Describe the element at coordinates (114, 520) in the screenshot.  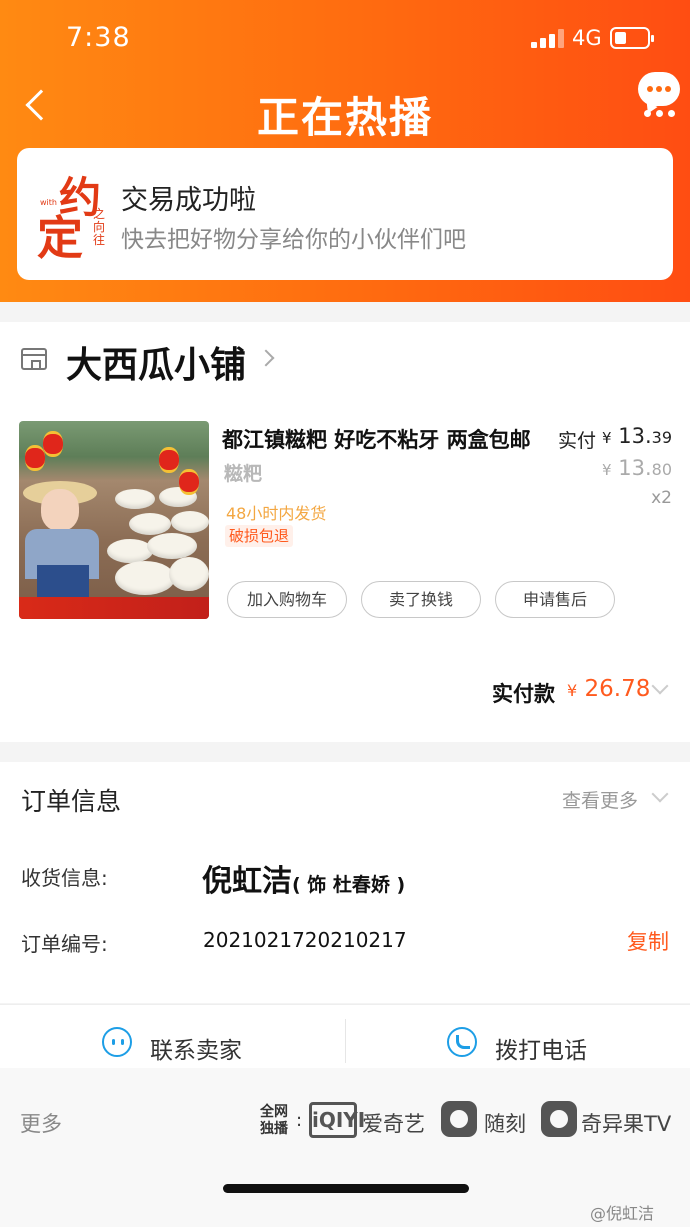
I see `product-image` at that location.